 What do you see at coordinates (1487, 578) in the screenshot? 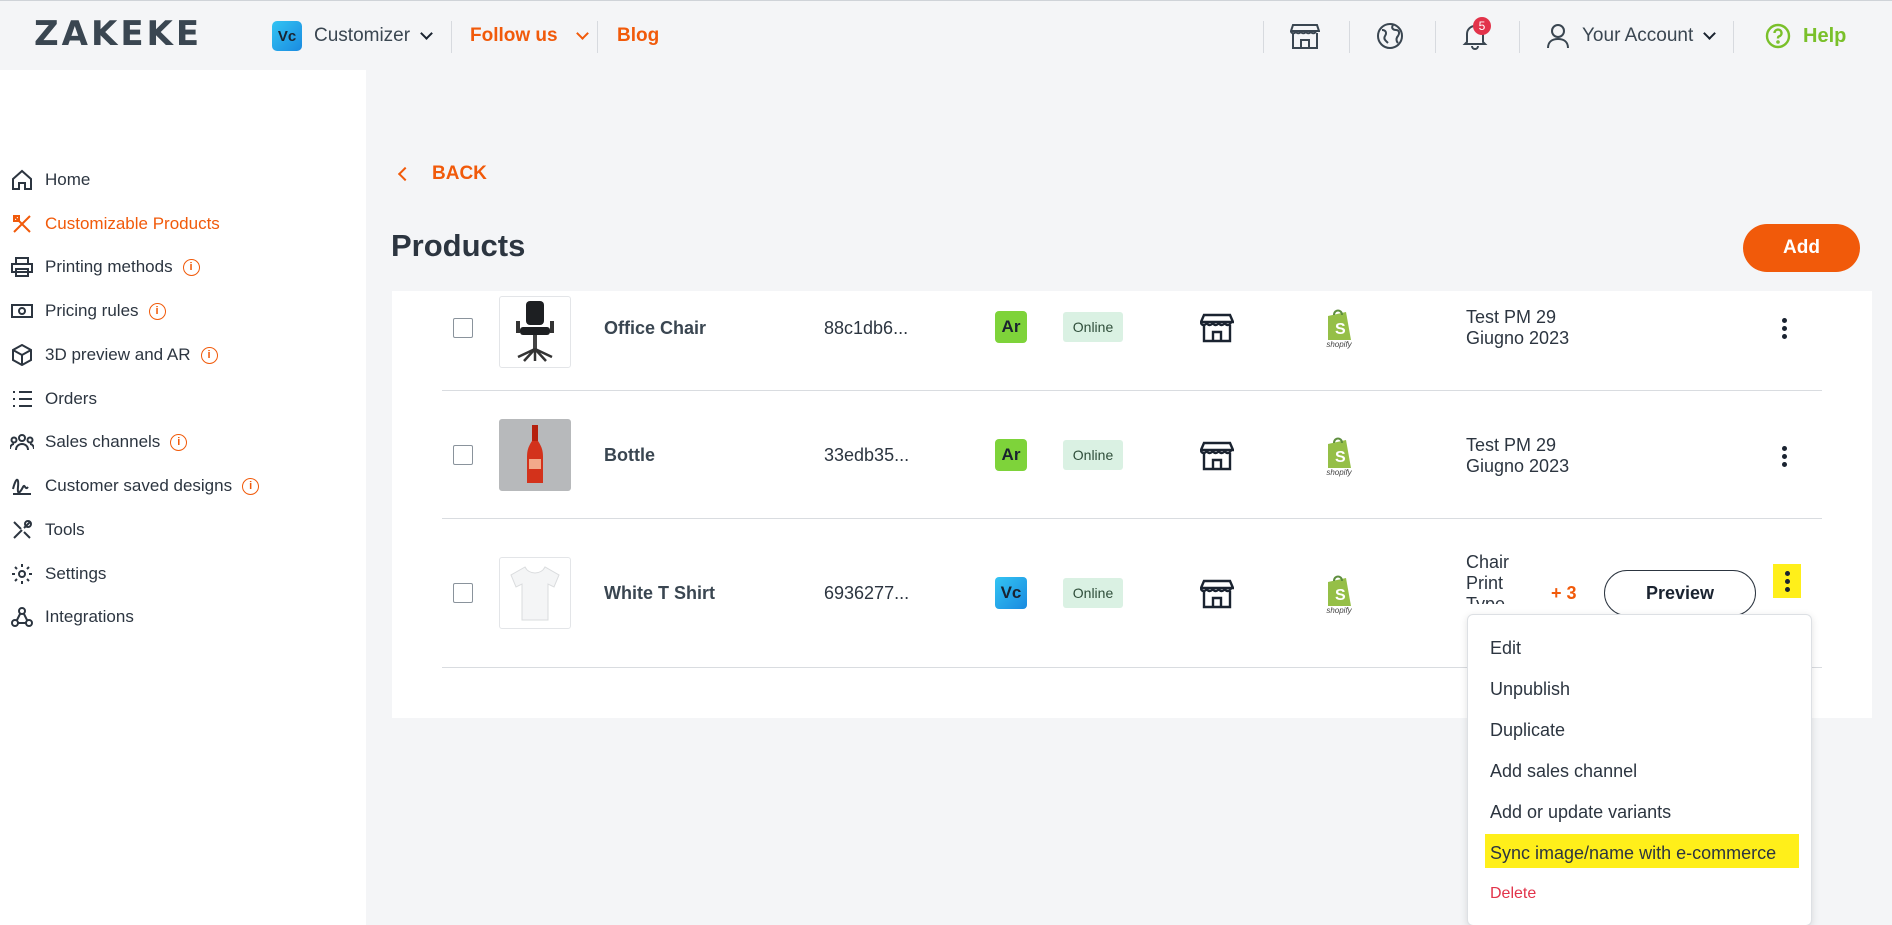
I see `printing-method-text: Chair Print Type` at bounding box center [1487, 578].